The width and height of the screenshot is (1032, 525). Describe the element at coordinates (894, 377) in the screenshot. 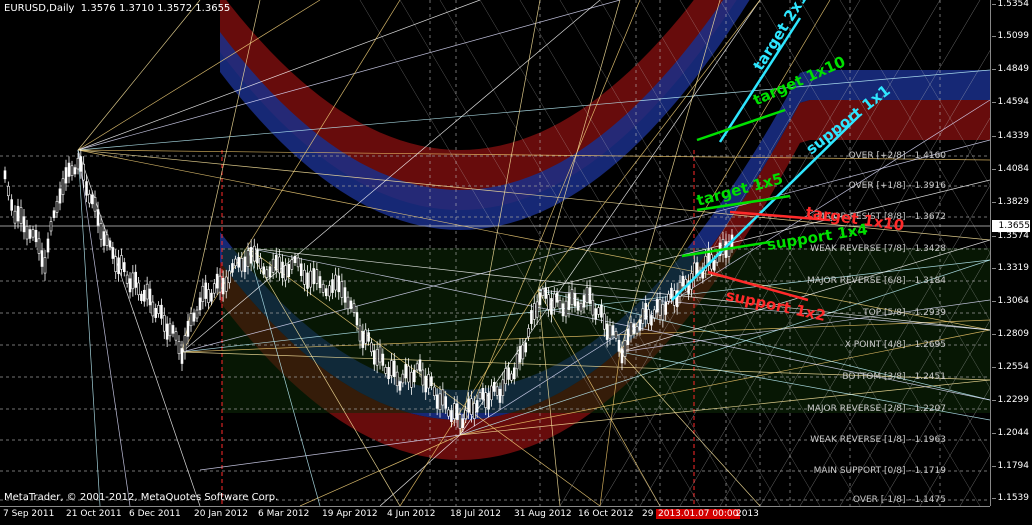

I see `murrey-level-label: BOTTOM [3/8] - 1.2451` at that location.